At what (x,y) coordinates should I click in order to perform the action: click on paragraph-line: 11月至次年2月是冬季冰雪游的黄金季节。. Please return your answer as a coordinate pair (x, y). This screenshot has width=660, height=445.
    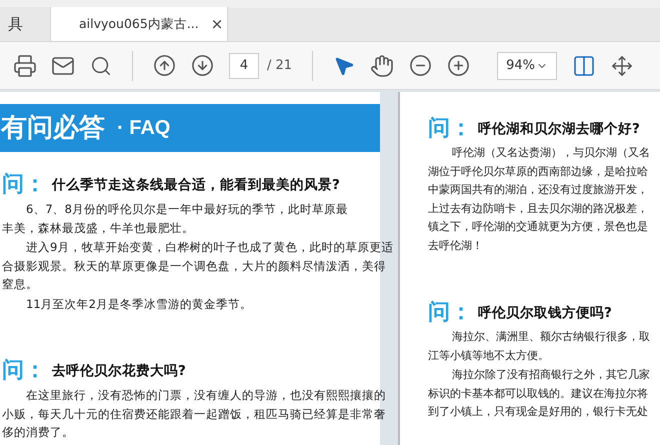
    Looking at the image, I should click on (139, 304).